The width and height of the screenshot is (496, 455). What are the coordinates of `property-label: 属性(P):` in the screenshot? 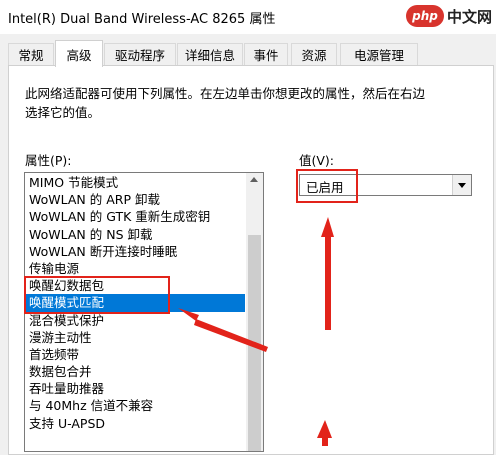 It's located at (48, 160).